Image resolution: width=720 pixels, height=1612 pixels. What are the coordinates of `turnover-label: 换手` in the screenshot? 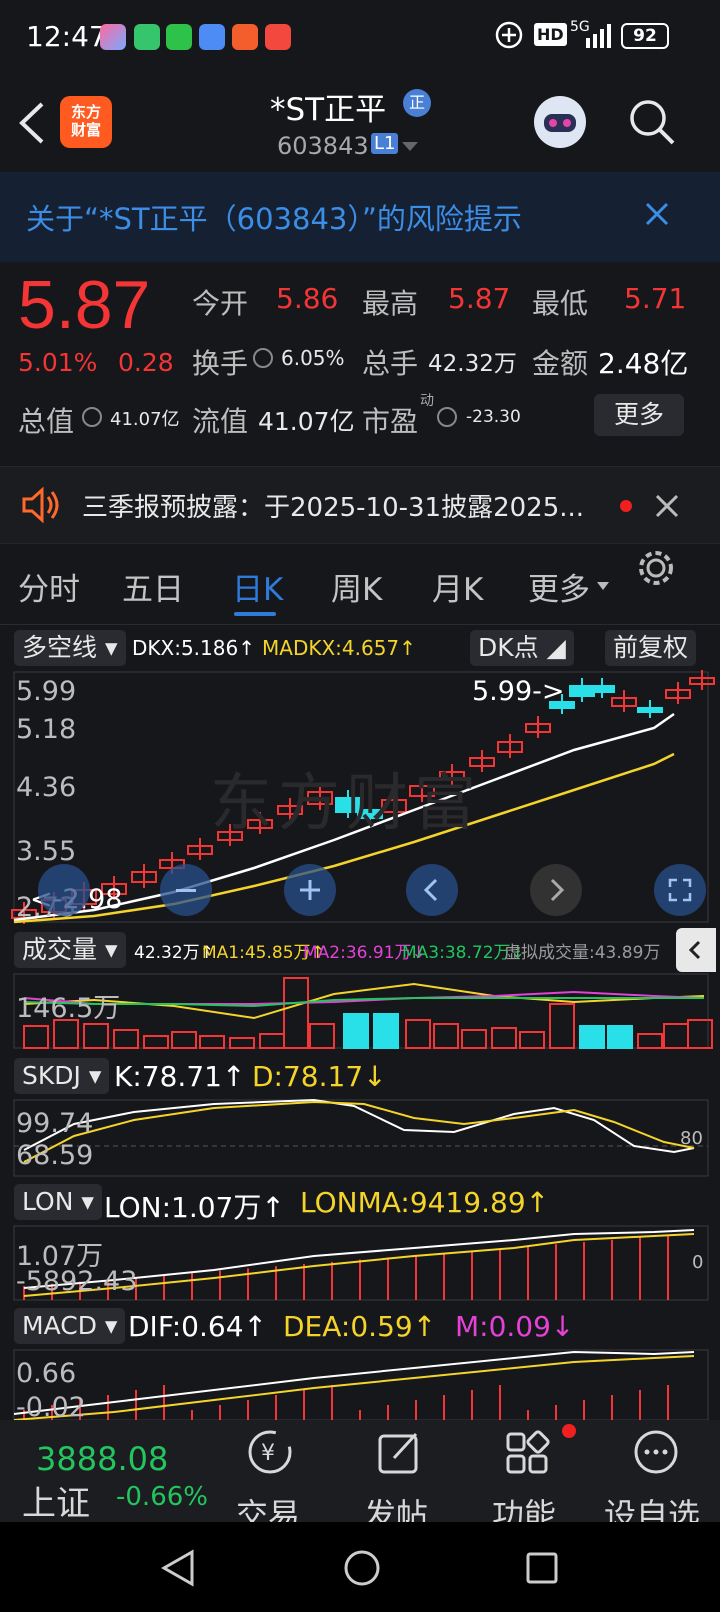 It's located at (220, 363).